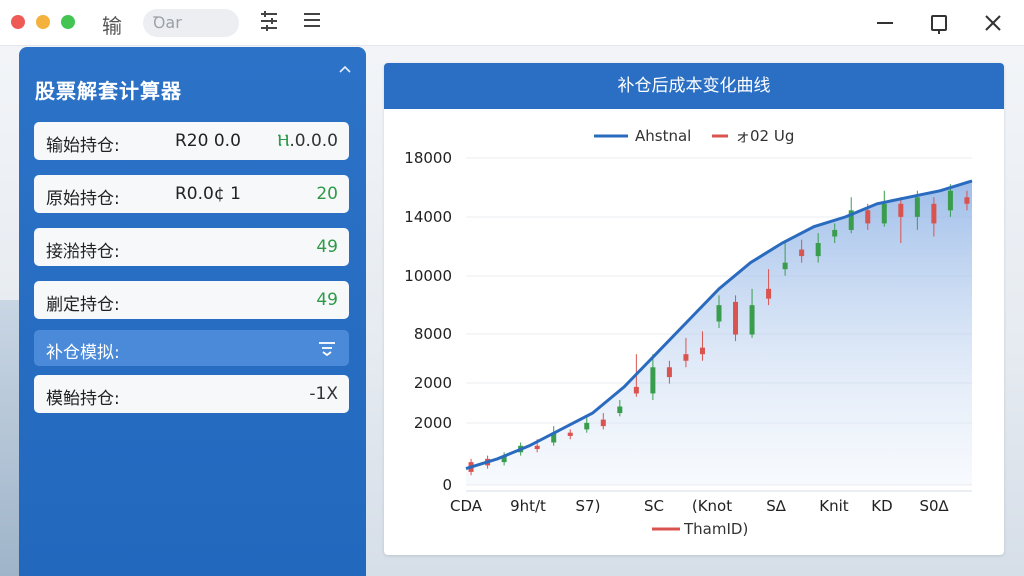  What do you see at coordinates (83, 353) in the screenshot?
I see `sim-label: 补仓模拟:` at bounding box center [83, 353].